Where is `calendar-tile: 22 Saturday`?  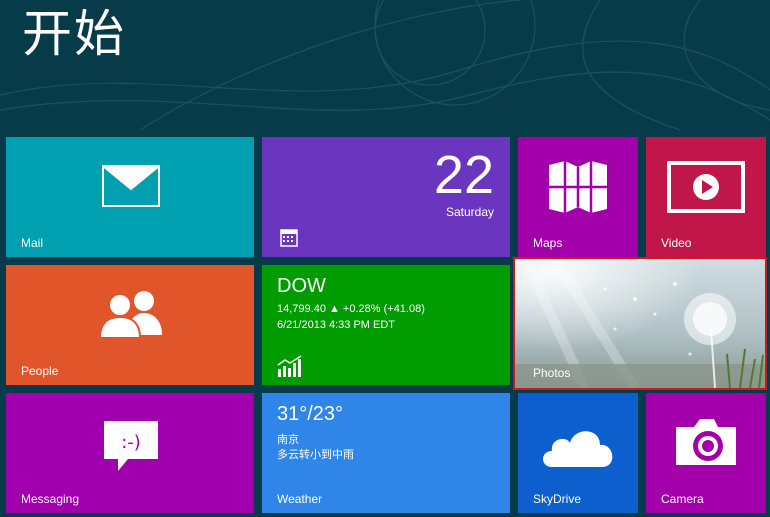
calendar-tile: 22 Saturday is located at coordinates (386, 197).